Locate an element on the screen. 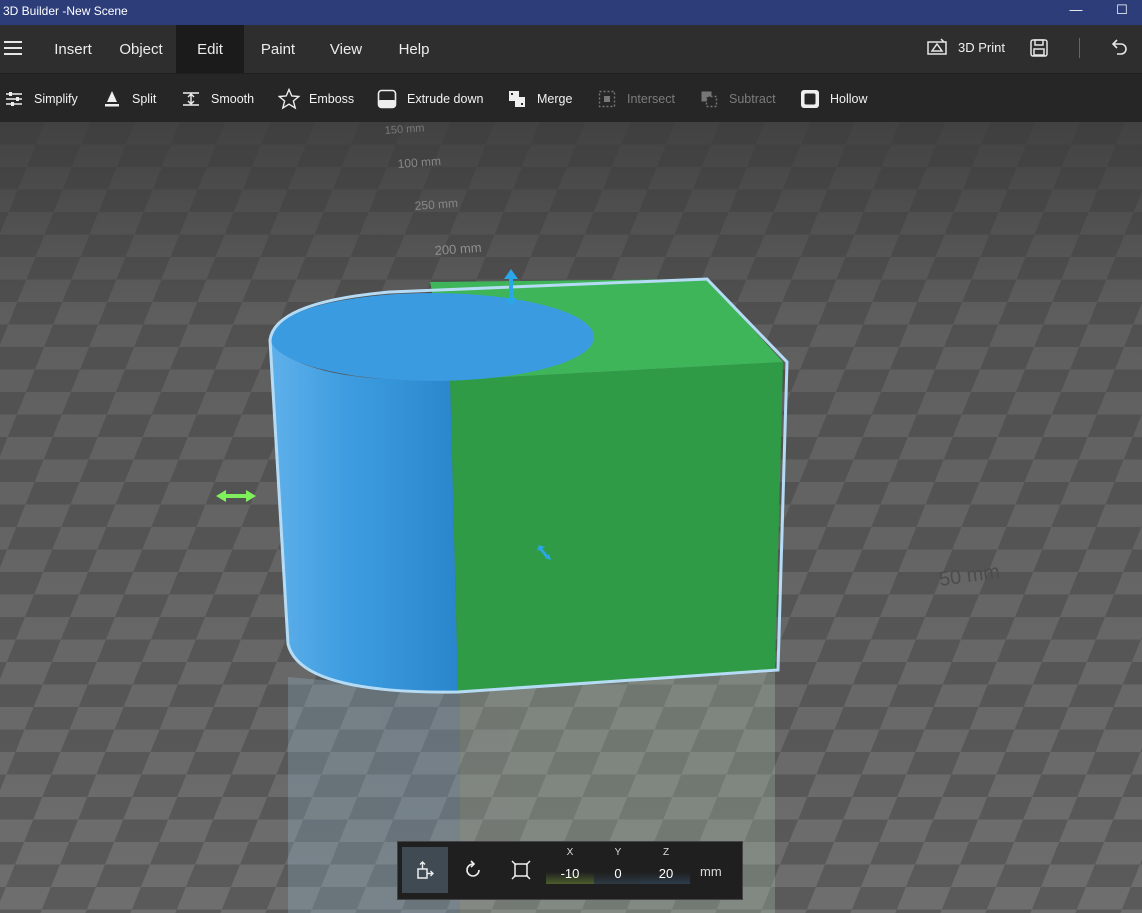  y-value: 0 is located at coordinates (618, 874).